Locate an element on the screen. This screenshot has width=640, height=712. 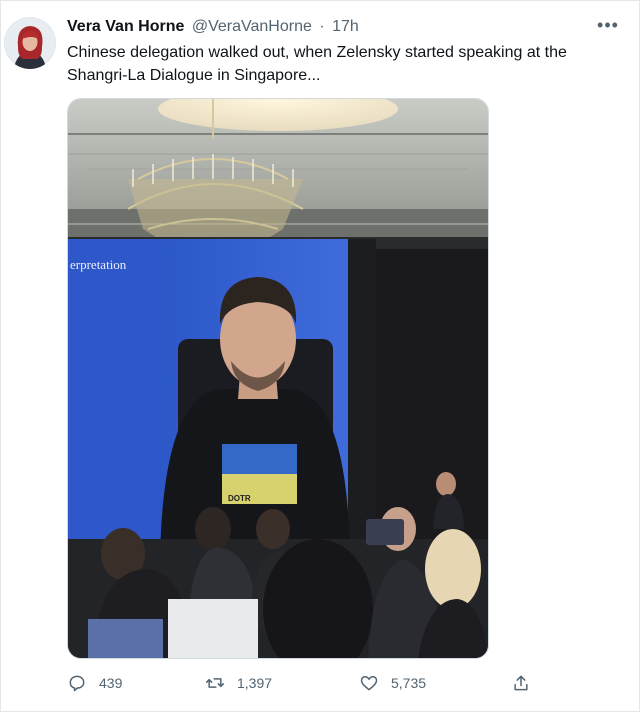
retweet-button: 1,397 is located at coordinates (238, 683).